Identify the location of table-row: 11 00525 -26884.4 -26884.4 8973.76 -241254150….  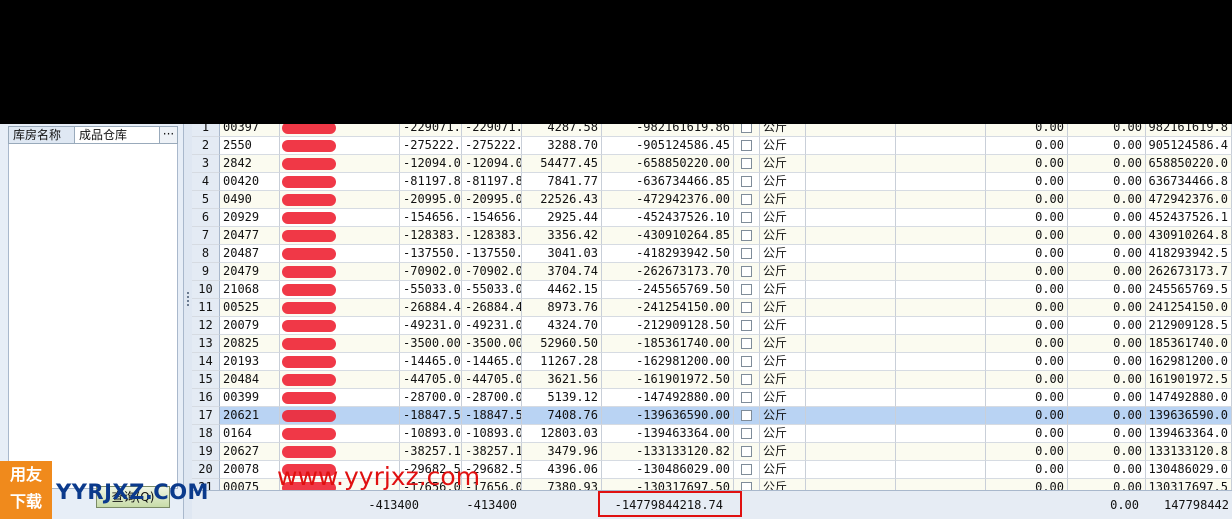
(712, 308).